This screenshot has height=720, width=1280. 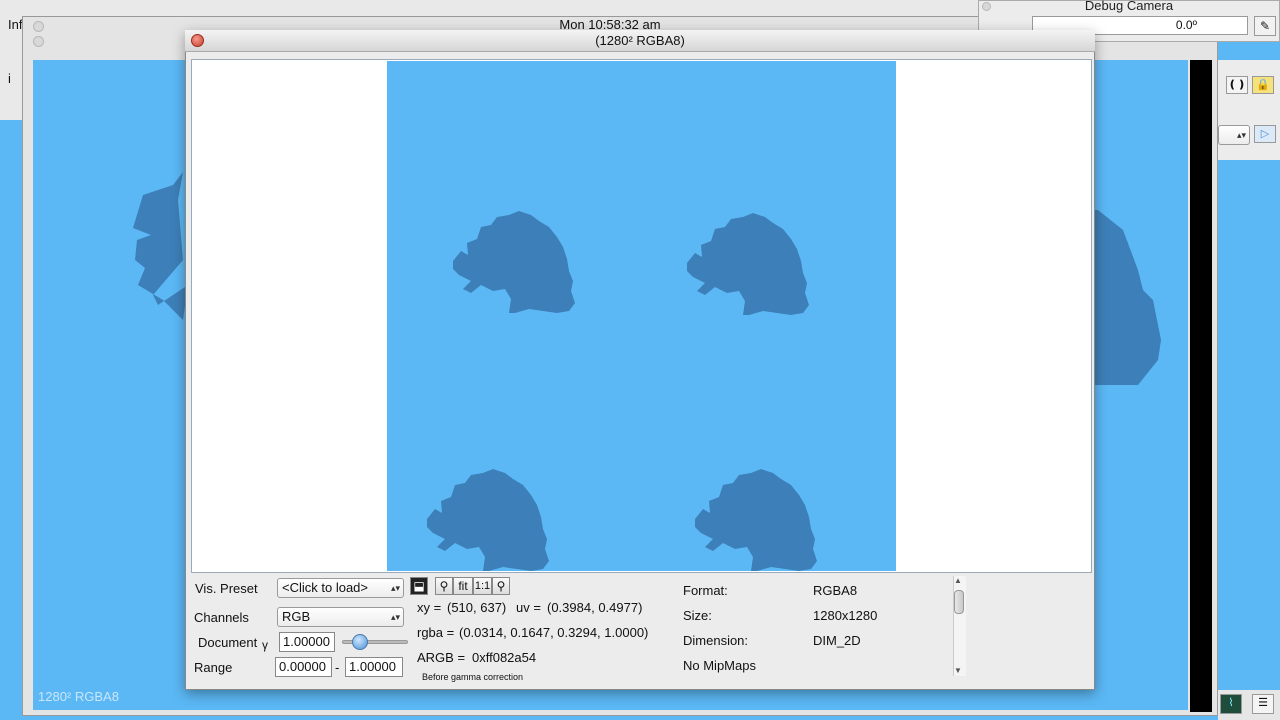 I want to click on save-icon: ⬓, so click(x=419, y=586).